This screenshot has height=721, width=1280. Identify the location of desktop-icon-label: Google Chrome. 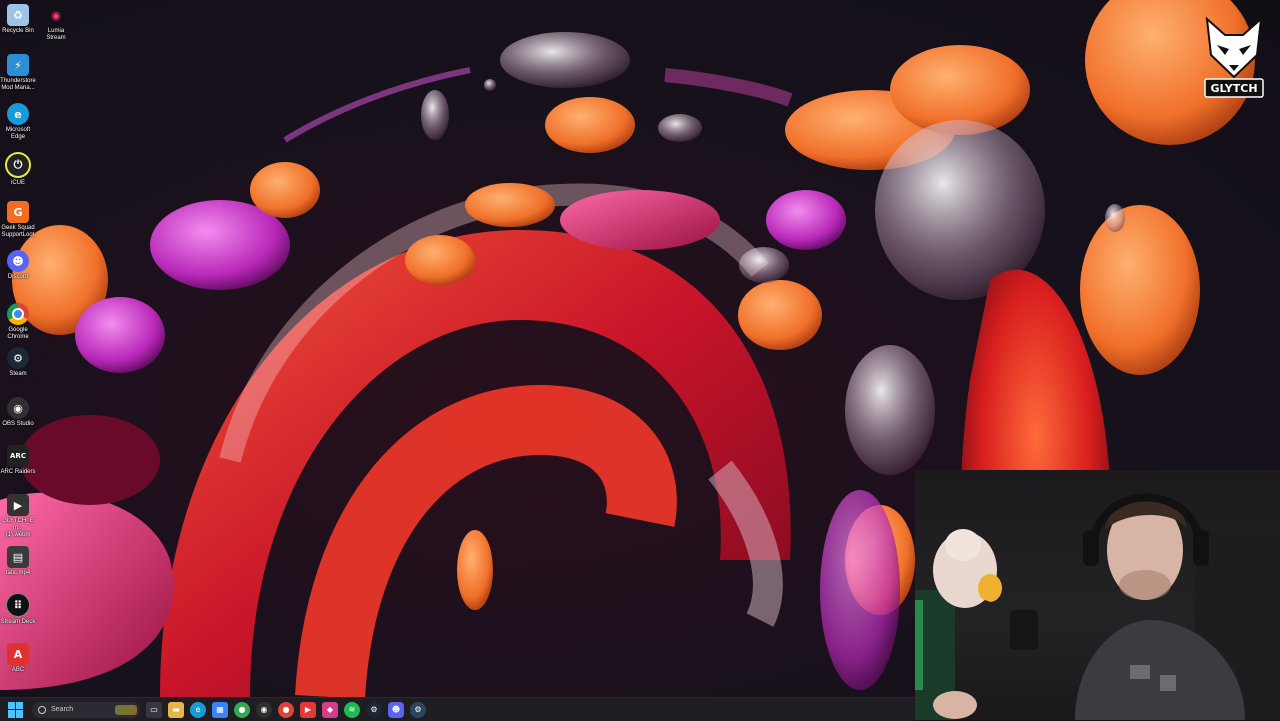
(18, 333).